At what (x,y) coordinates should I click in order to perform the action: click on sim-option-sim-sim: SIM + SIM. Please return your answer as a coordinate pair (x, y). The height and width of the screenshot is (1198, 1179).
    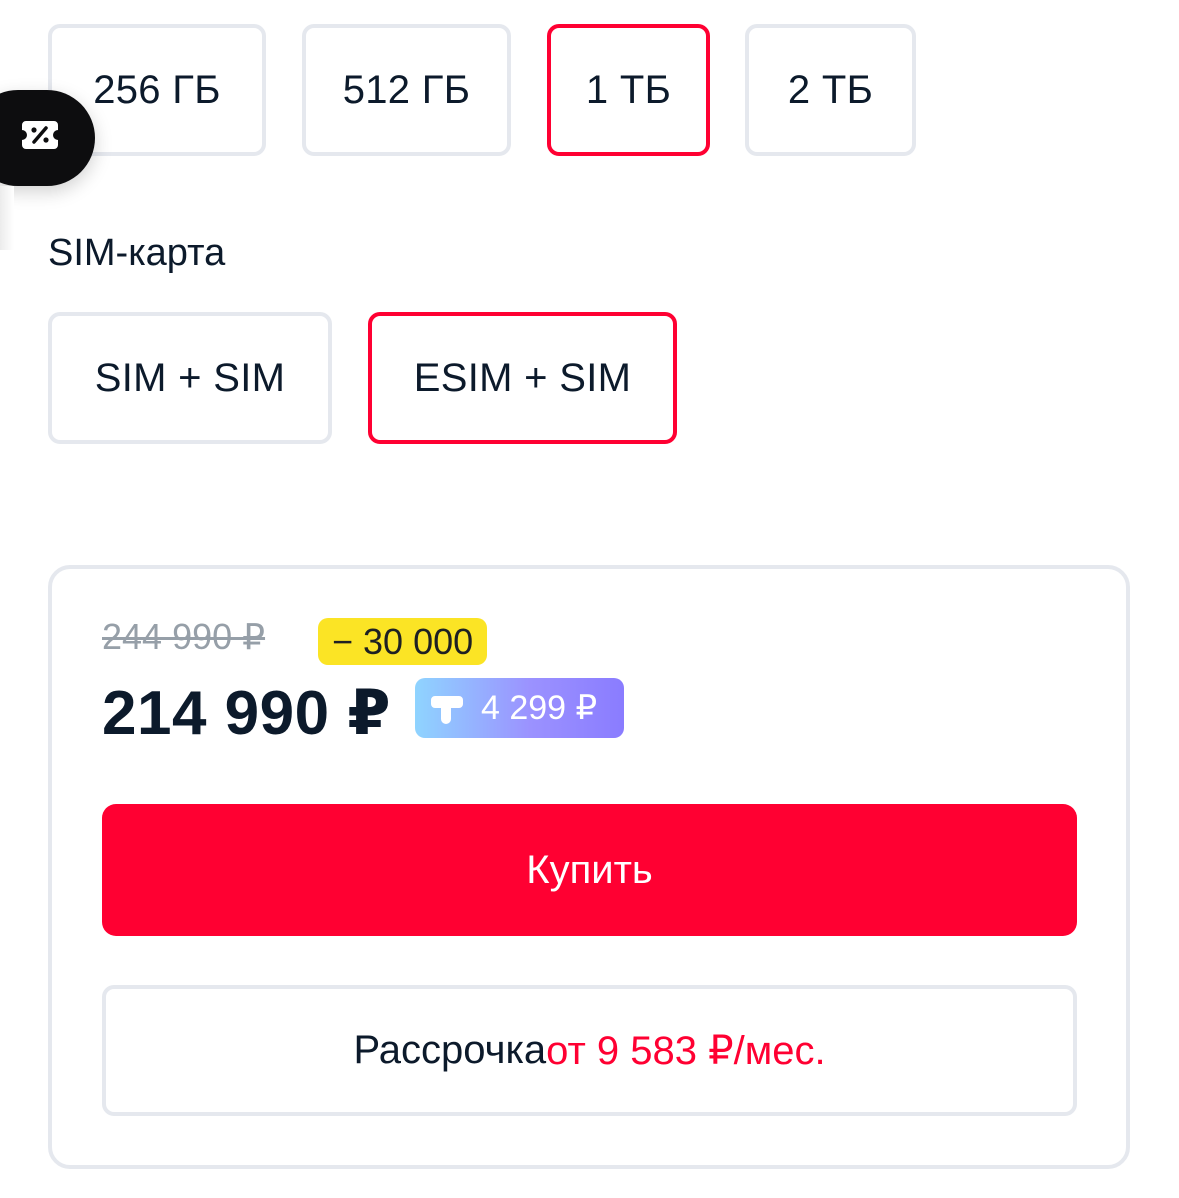
    Looking at the image, I should click on (190, 378).